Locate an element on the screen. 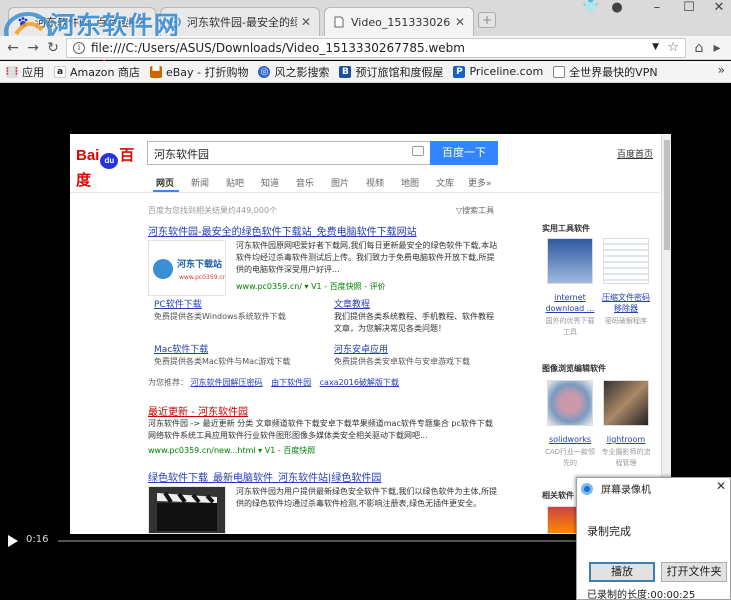 The height and width of the screenshot is (600, 731). baidu-search-input: 河东软件园 is located at coordinates (288, 153).